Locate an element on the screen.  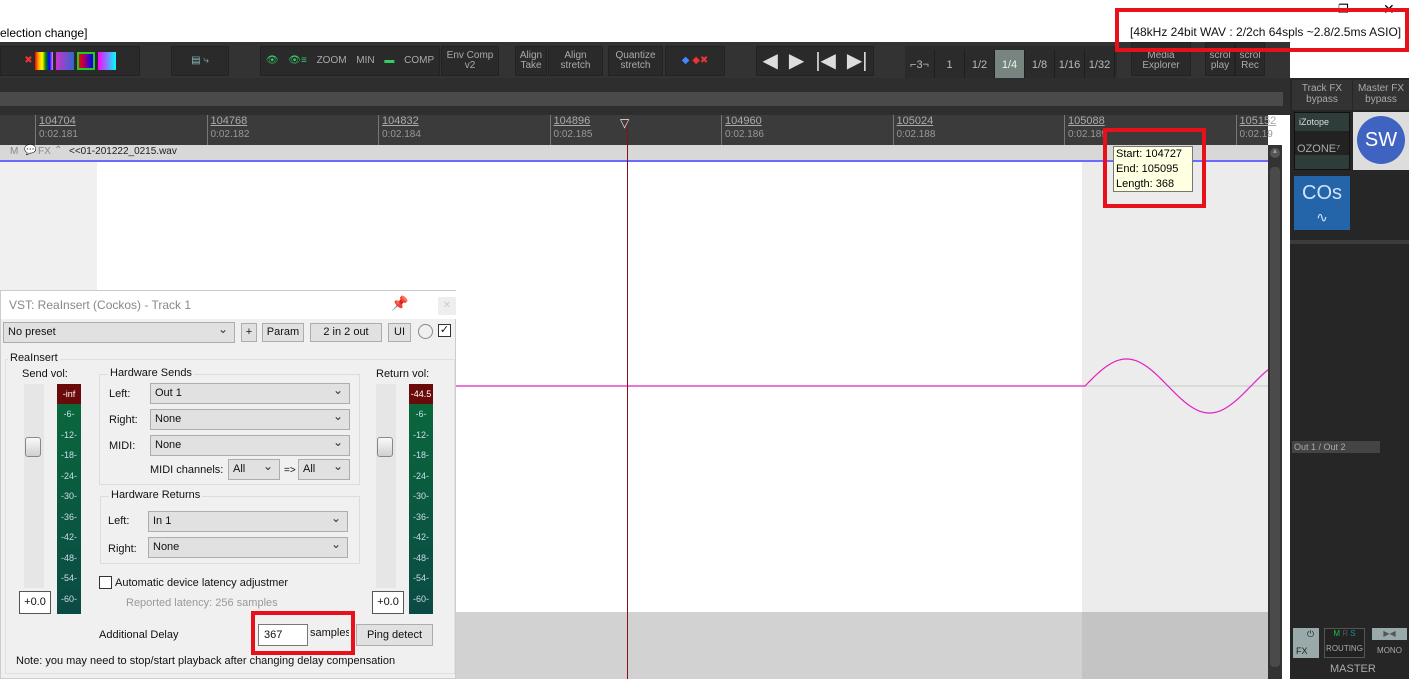
wet-knob is located at coordinates (425, 331).